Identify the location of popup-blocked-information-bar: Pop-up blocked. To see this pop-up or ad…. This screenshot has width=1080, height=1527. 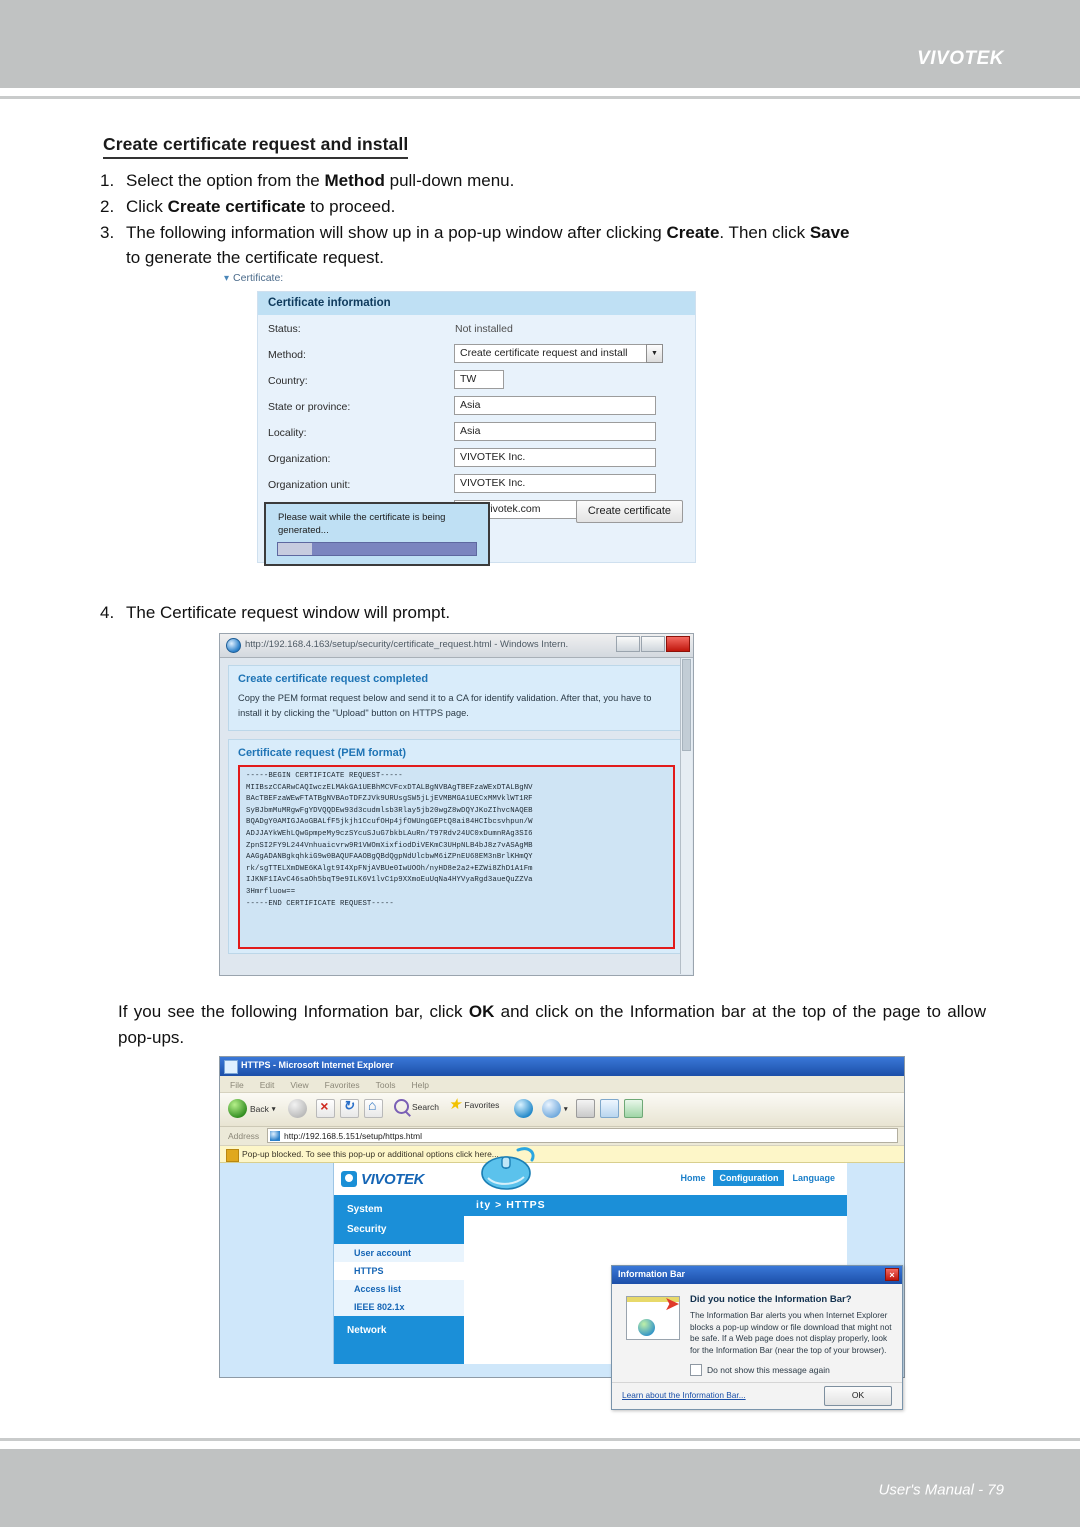
(562, 1154).